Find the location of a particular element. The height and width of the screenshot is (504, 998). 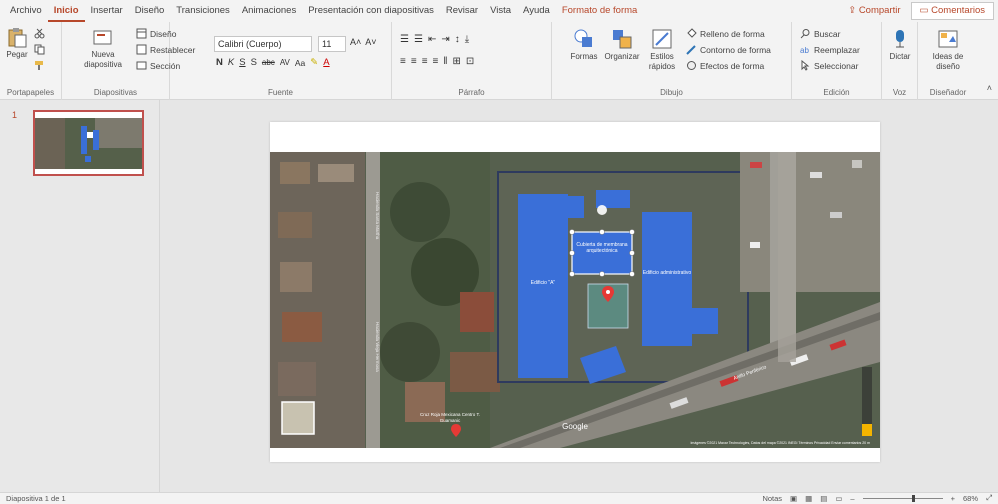

font-size-dropdown: 11 is located at coordinates (332, 44).